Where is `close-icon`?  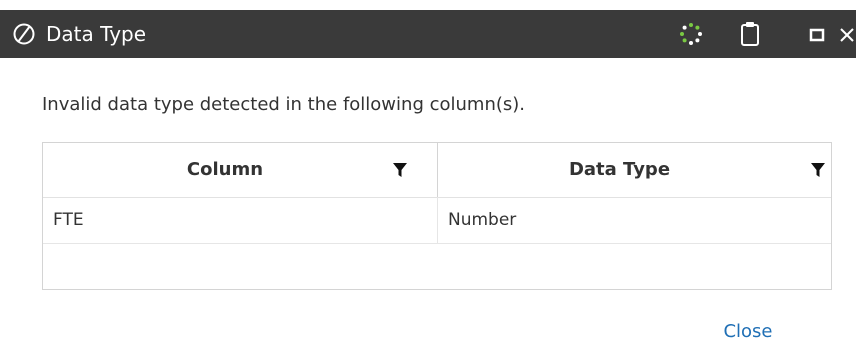 close-icon is located at coordinates (847, 34).